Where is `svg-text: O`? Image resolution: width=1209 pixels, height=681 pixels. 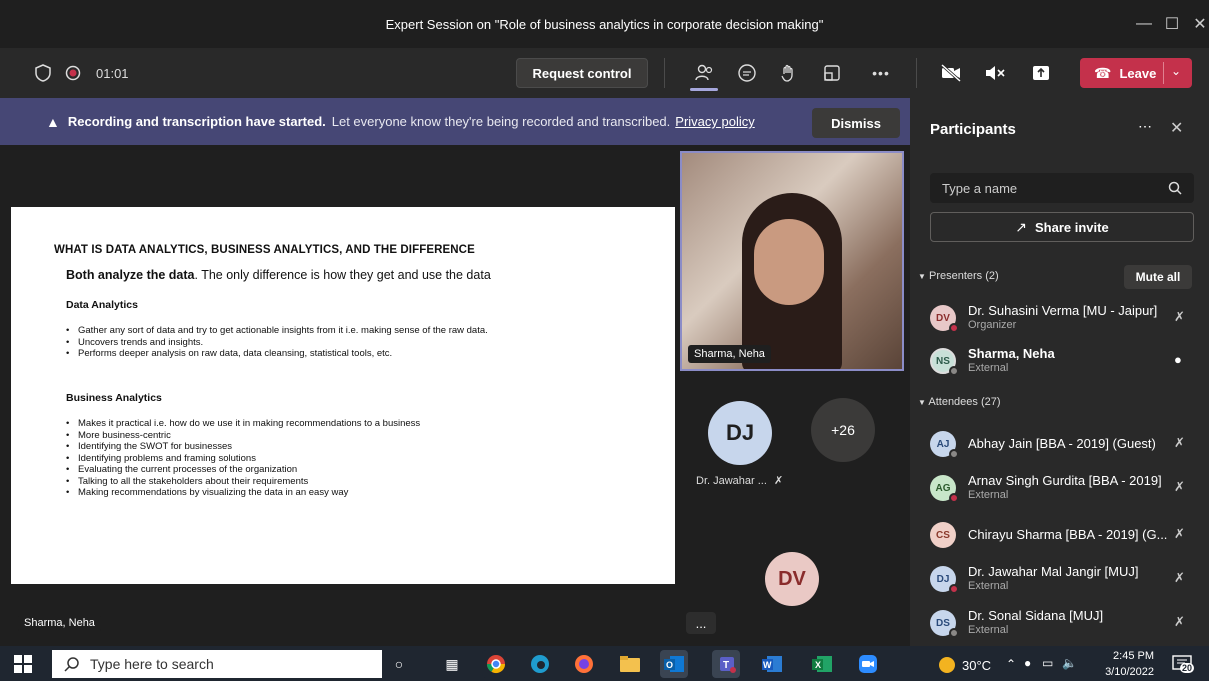 svg-text: O is located at coordinates (669, 665).